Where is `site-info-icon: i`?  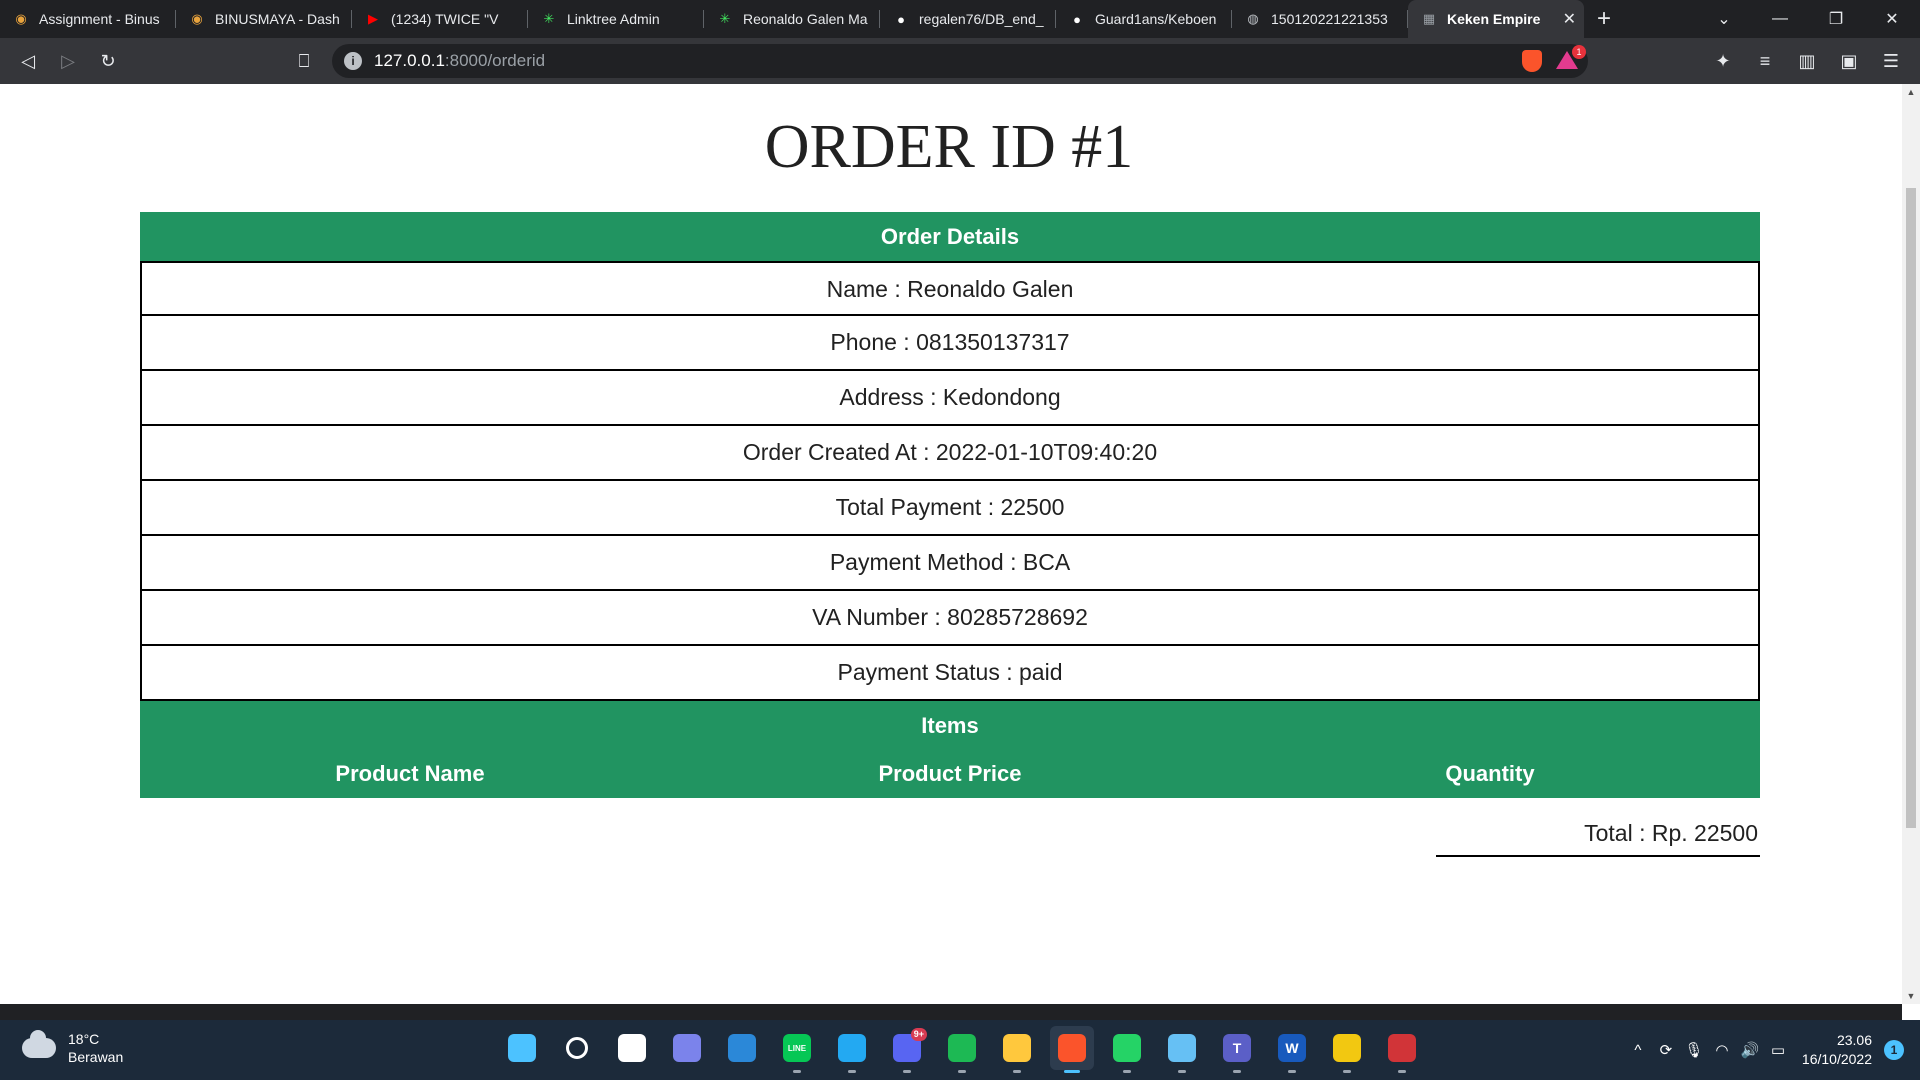
site-info-icon: i is located at coordinates (353, 61).